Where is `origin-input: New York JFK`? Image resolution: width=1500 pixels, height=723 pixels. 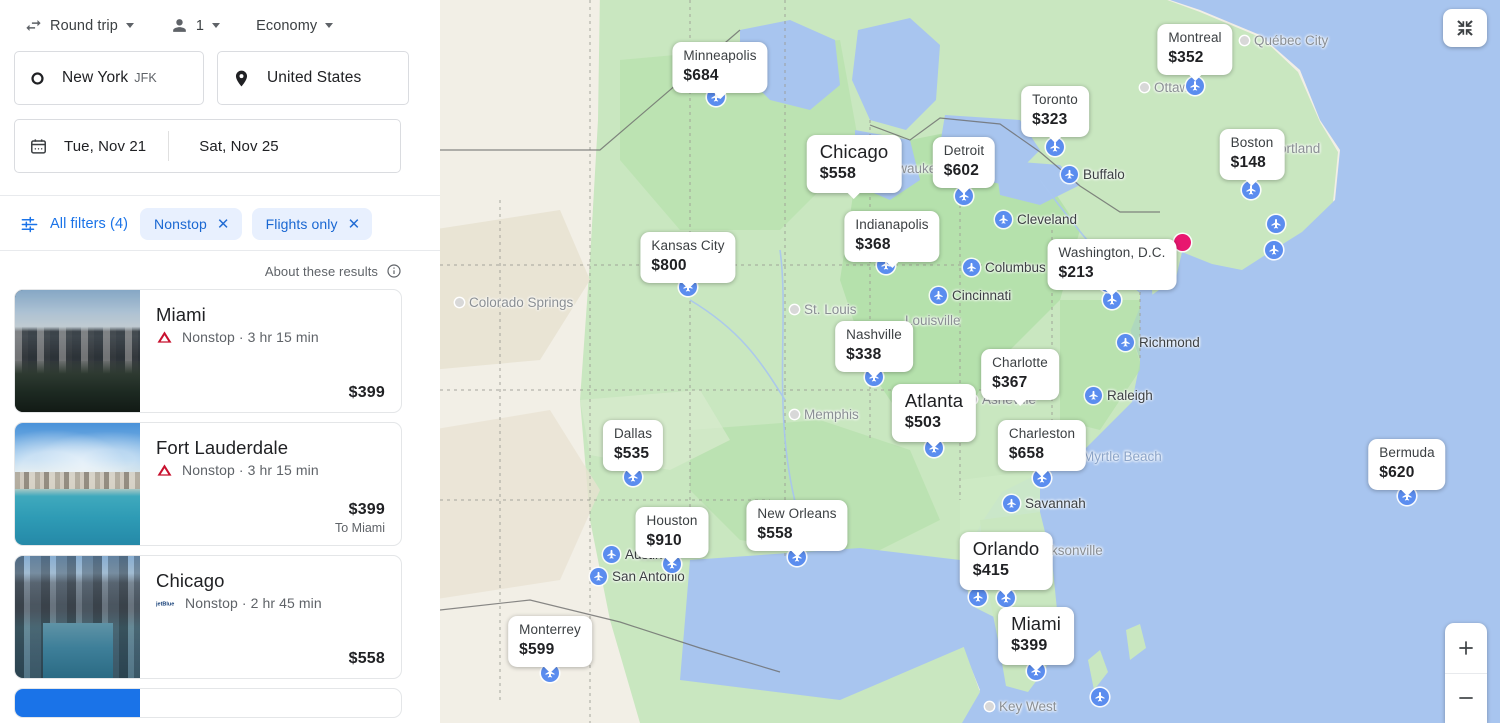
origin-input: New York JFK is located at coordinates (109, 78).